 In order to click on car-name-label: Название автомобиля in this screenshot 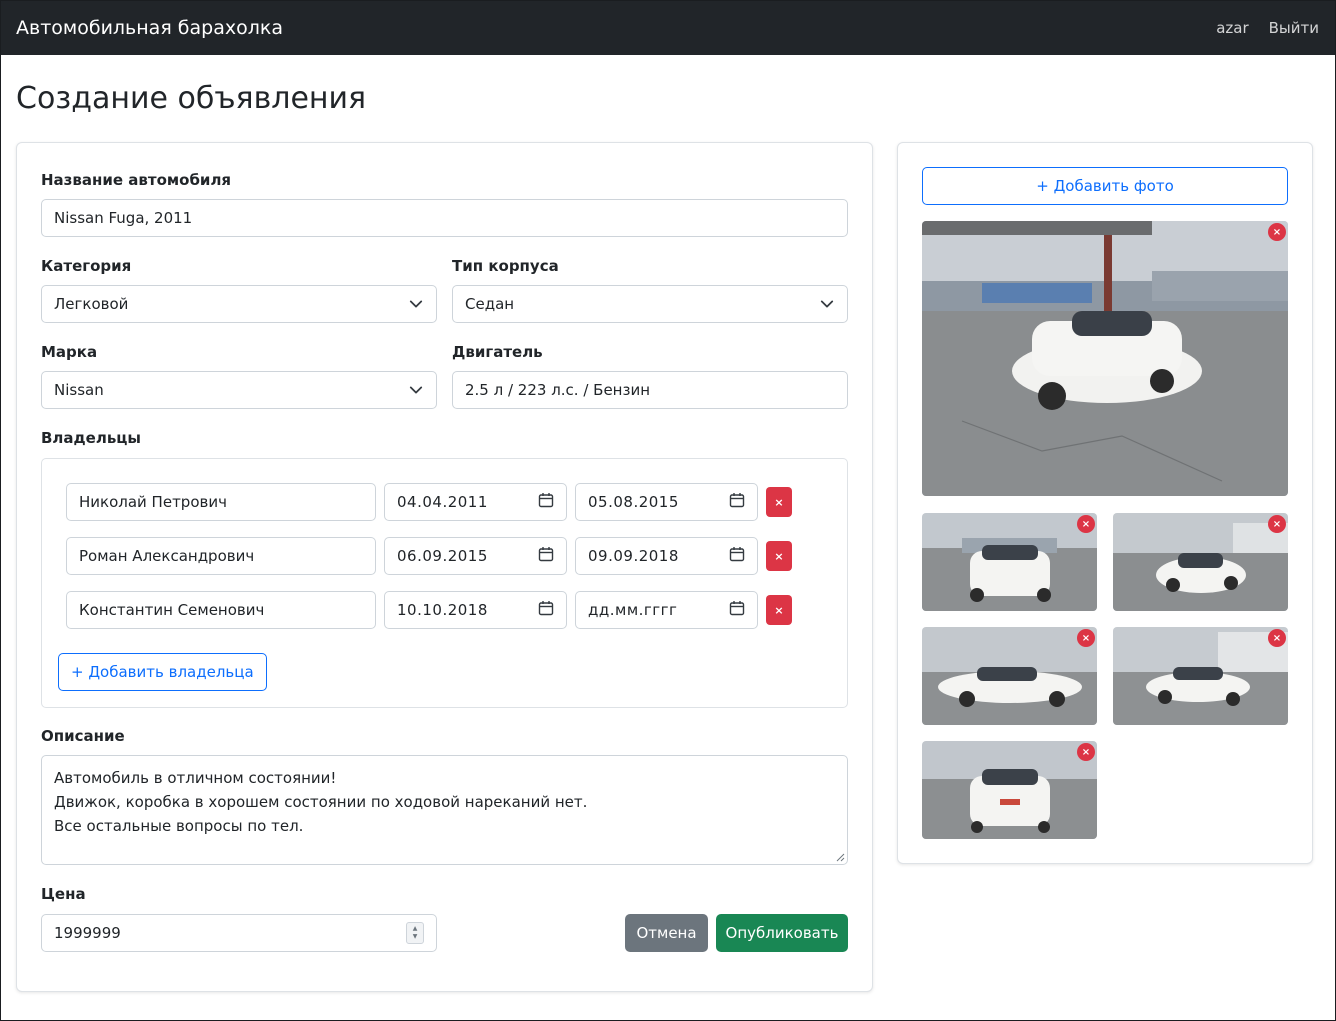, I will do `click(136, 180)`.